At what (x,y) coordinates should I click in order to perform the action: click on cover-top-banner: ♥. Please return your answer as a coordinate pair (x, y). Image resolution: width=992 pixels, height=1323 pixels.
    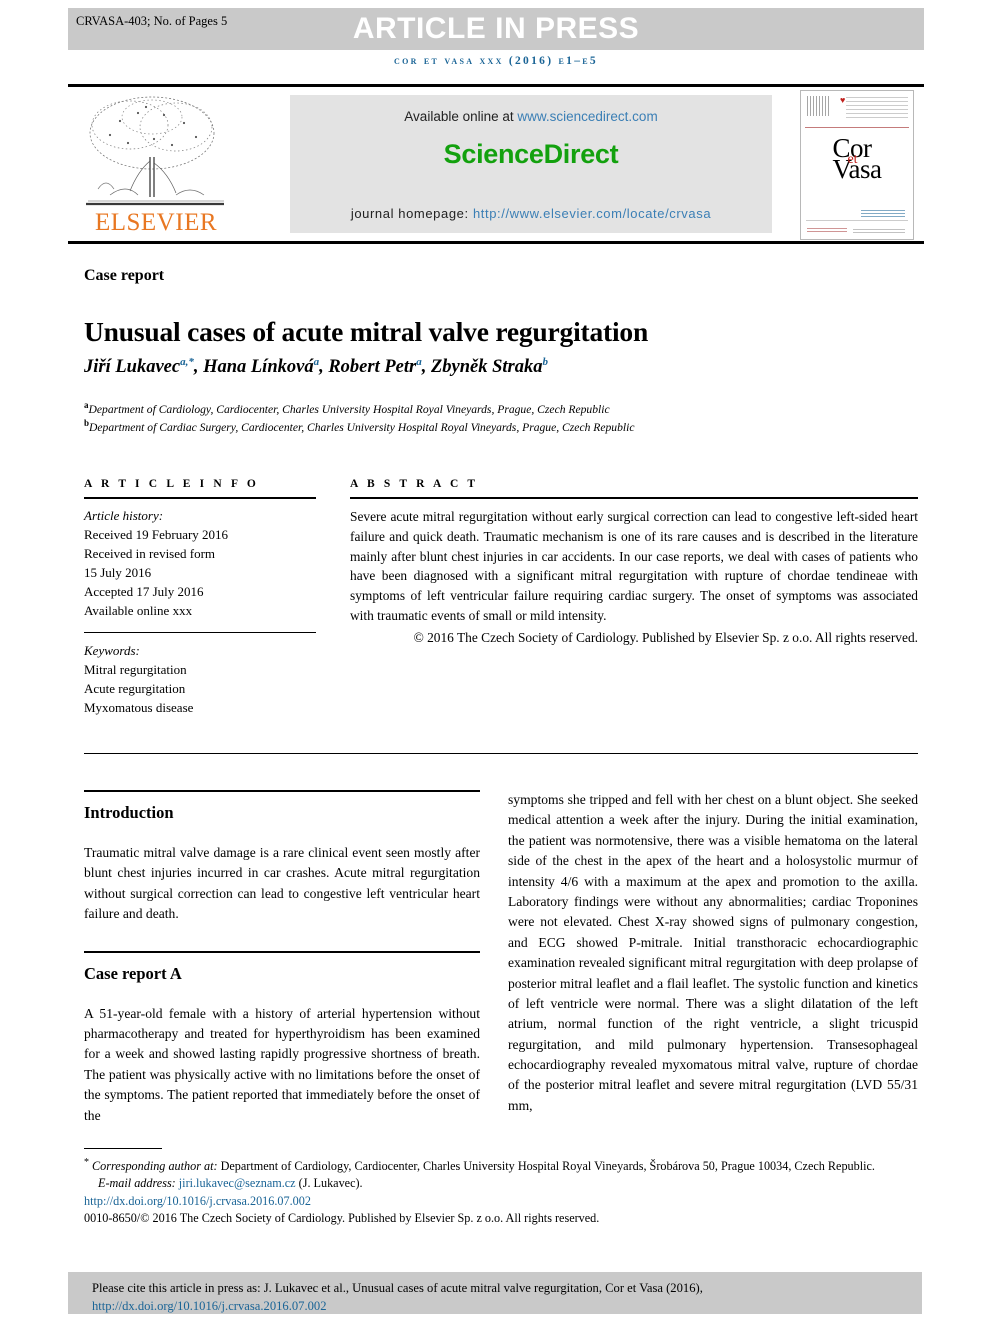
    Looking at the image, I should click on (857, 108).